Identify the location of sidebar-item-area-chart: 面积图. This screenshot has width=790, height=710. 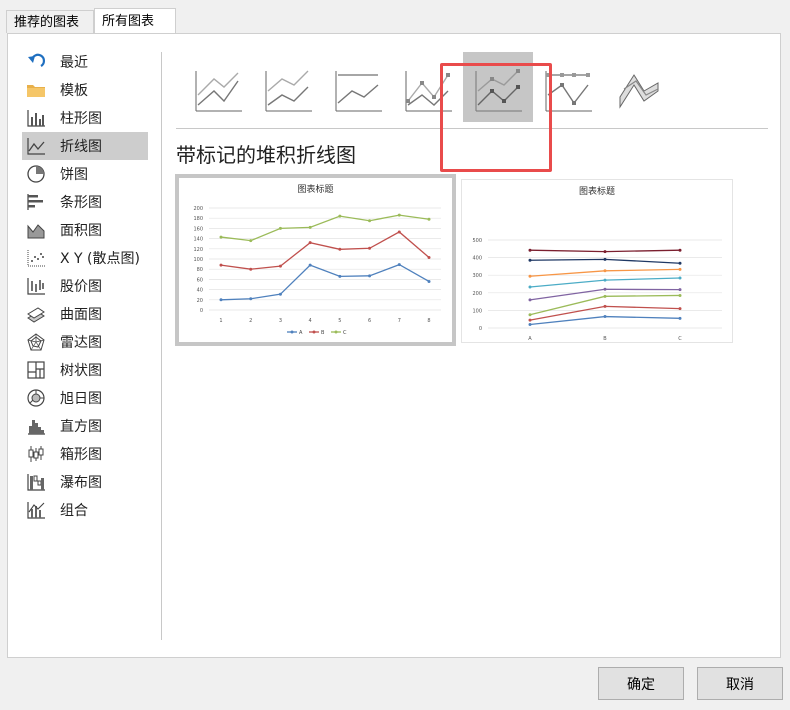
(85, 230).